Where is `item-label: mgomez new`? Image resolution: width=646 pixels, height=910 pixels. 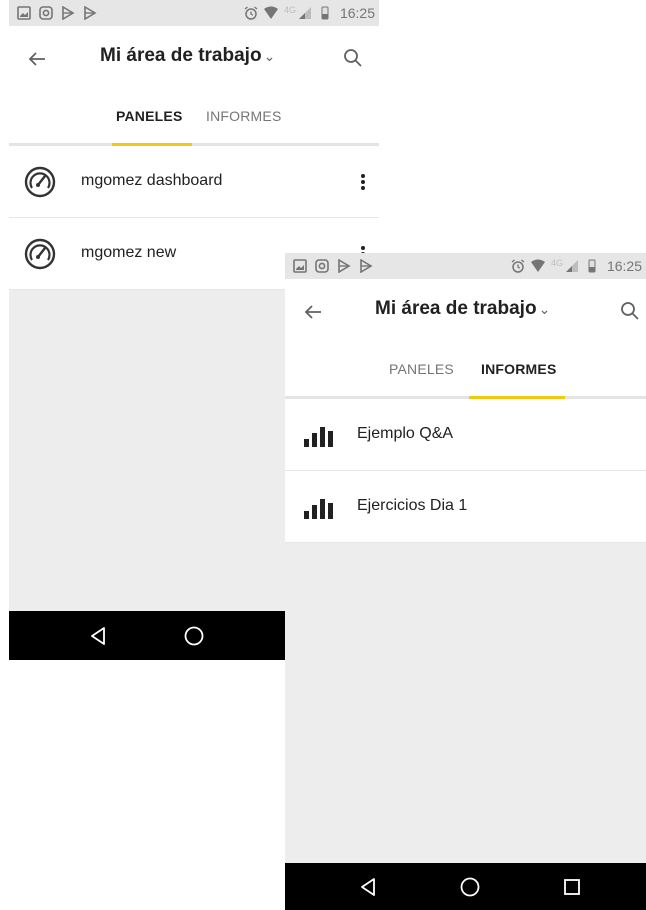 item-label: mgomez new is located at coordinates (129, 252).